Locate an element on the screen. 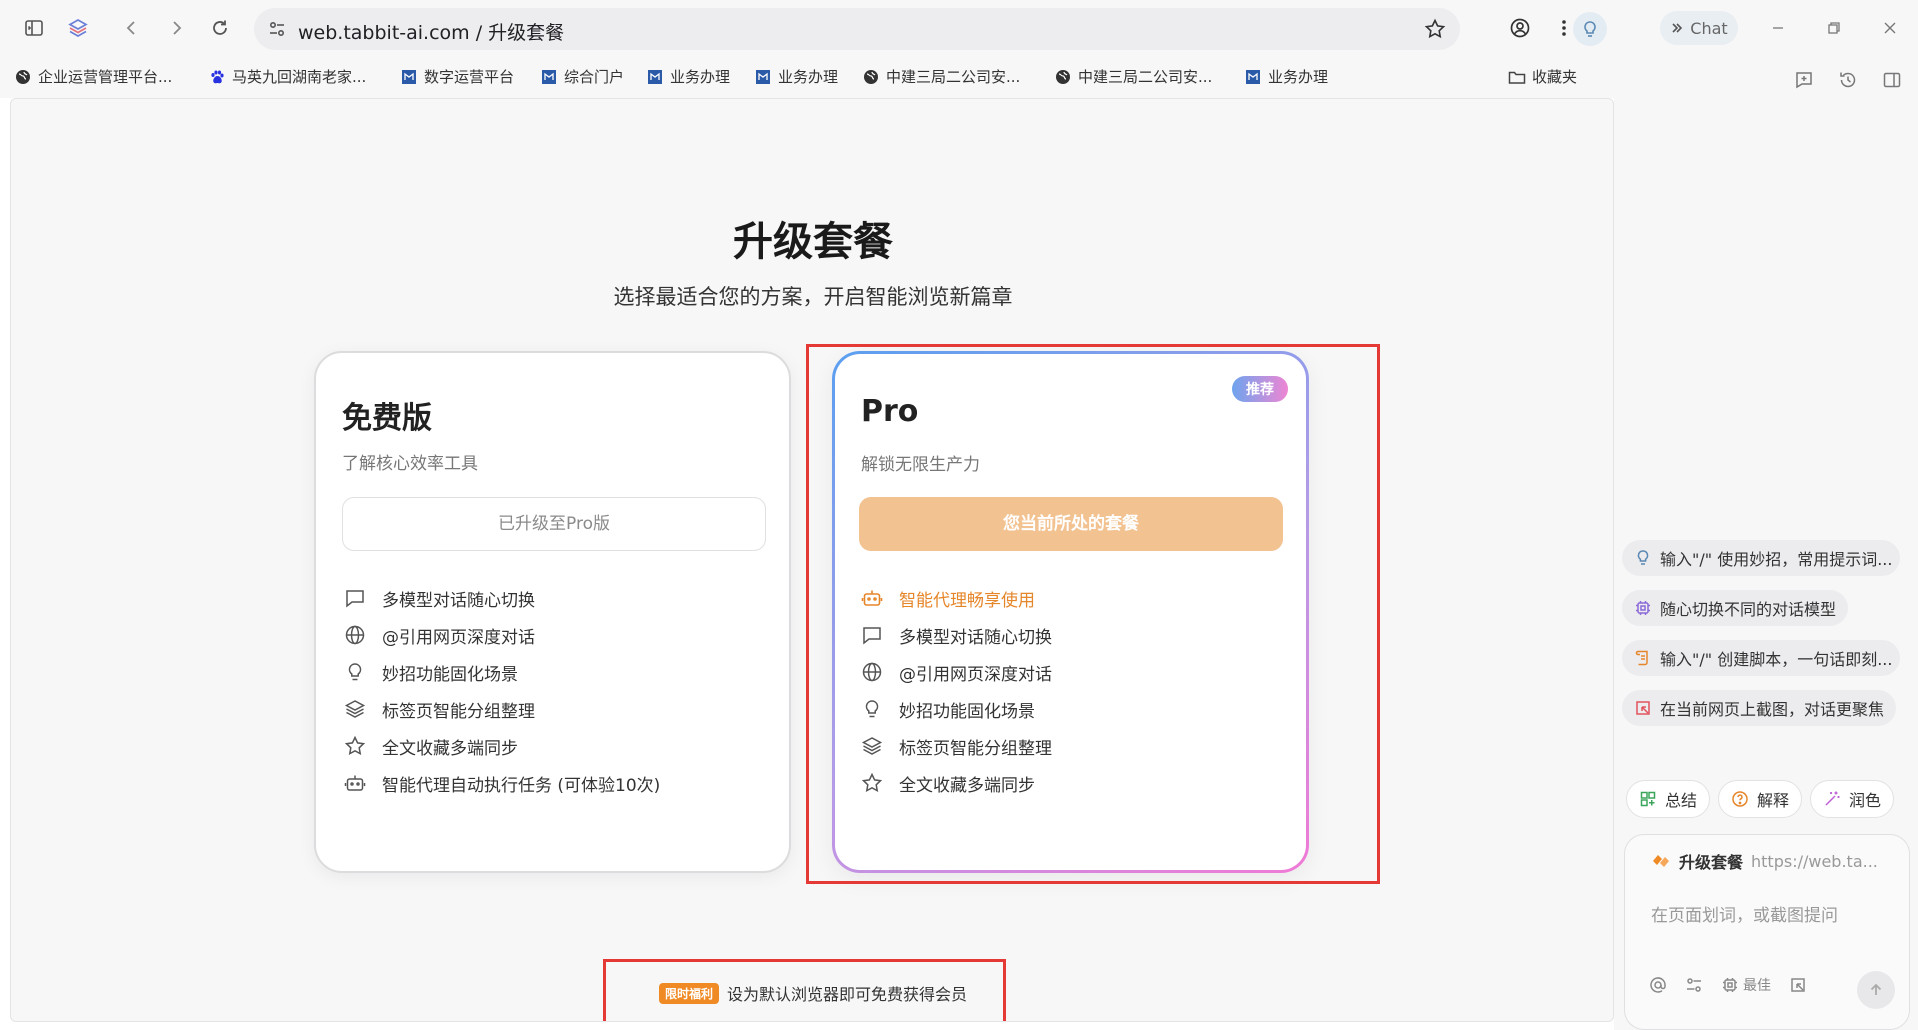  plan-desc: 了解核心效率工具 is located at coordinates (410, 464).